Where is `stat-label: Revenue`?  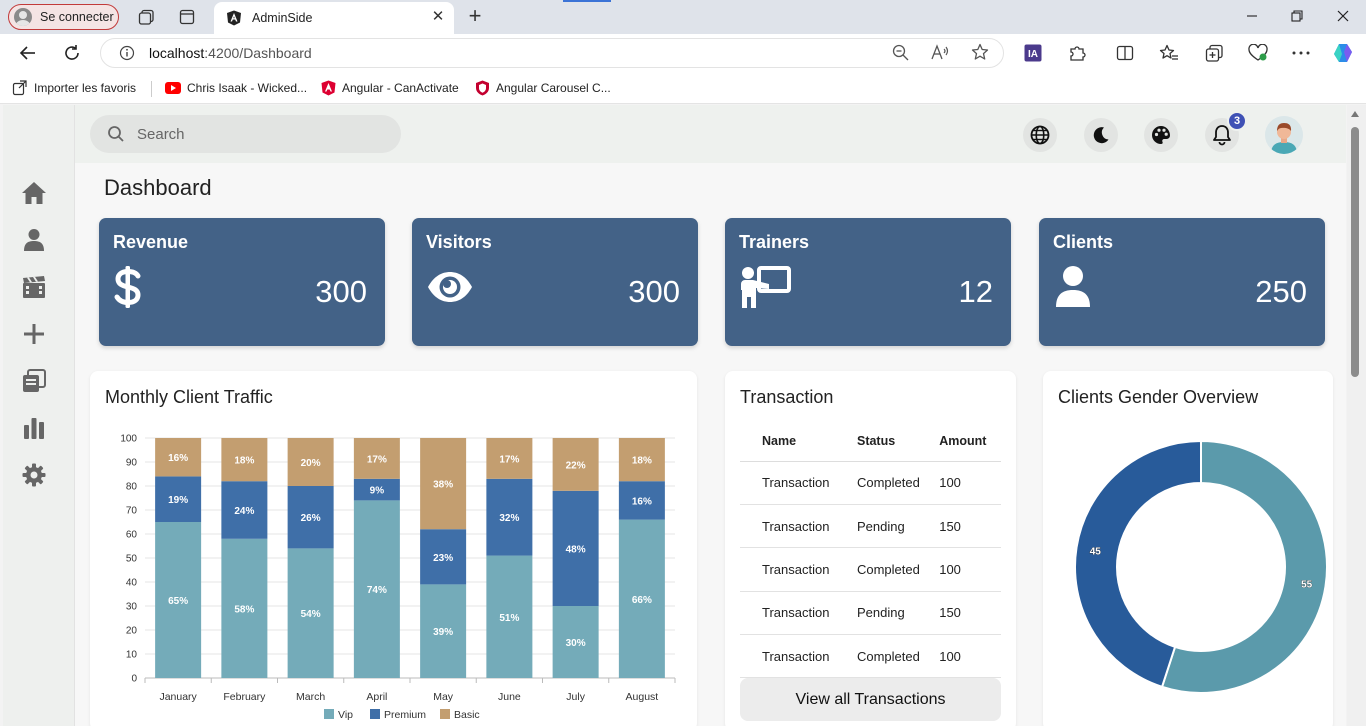 stat-label: Revenue is located at coordinates (151, 242).